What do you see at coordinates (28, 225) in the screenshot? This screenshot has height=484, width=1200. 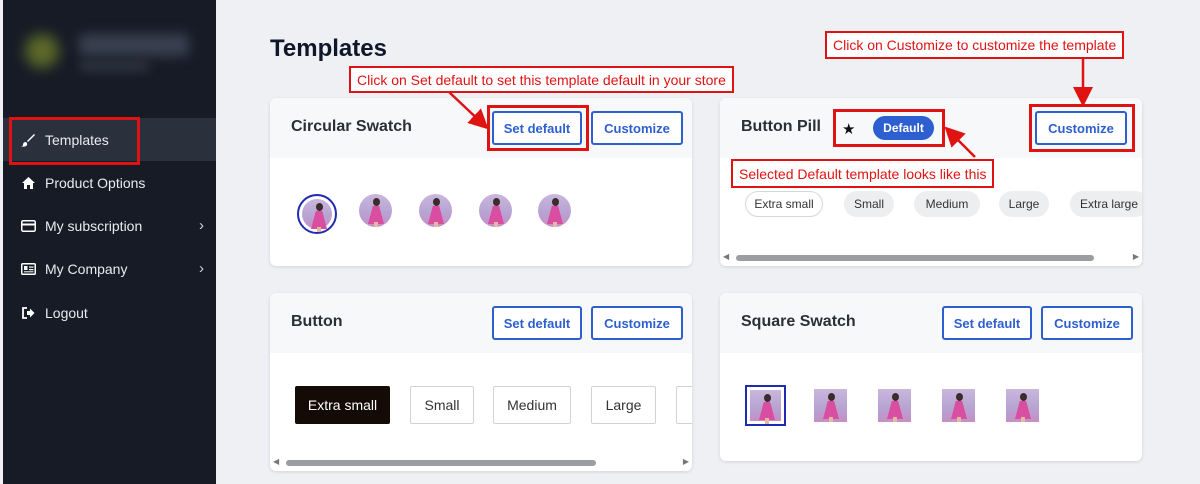 I see `credit-card-icon` at bounding box center [28, 225].